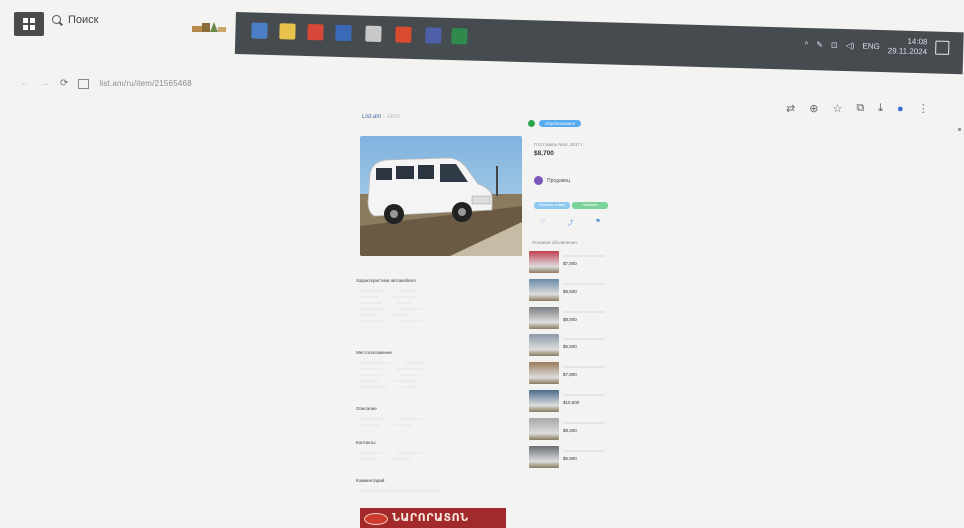 The height and width of the screenshot is (528, 964). Describe the element at coordinates (871, 45) in the screenshot. I see `language-indicator: ENG` at that location.